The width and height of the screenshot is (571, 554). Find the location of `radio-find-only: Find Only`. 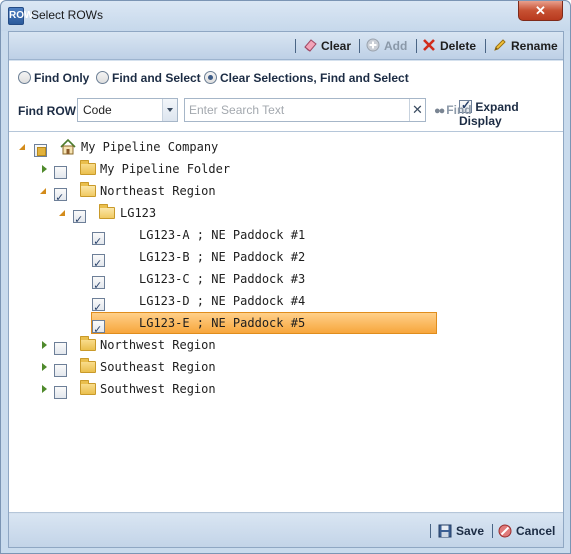

radio-find-only: Find Only is located at coordinates (53, 78).